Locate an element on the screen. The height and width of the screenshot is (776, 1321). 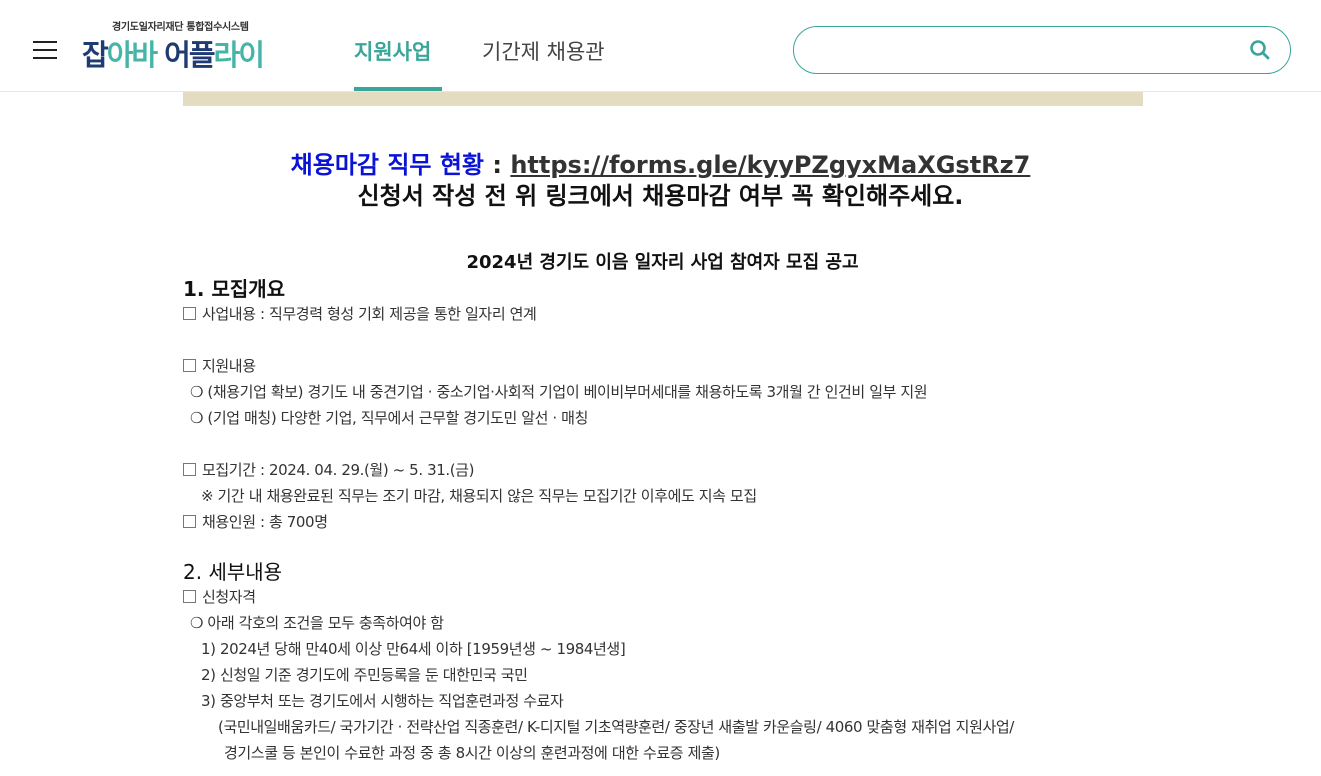
search-icon is located at coordinates (1260, 50).